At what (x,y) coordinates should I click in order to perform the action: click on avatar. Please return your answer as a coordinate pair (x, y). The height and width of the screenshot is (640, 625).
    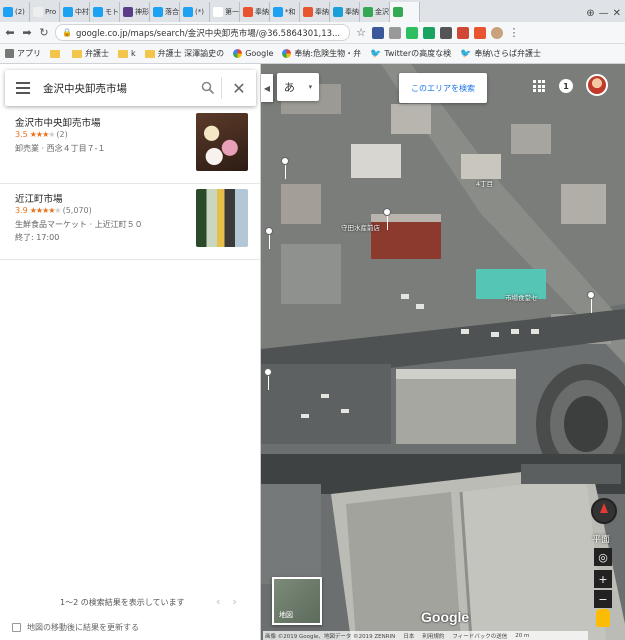
    Looking at the image, I should click on (597, 85).